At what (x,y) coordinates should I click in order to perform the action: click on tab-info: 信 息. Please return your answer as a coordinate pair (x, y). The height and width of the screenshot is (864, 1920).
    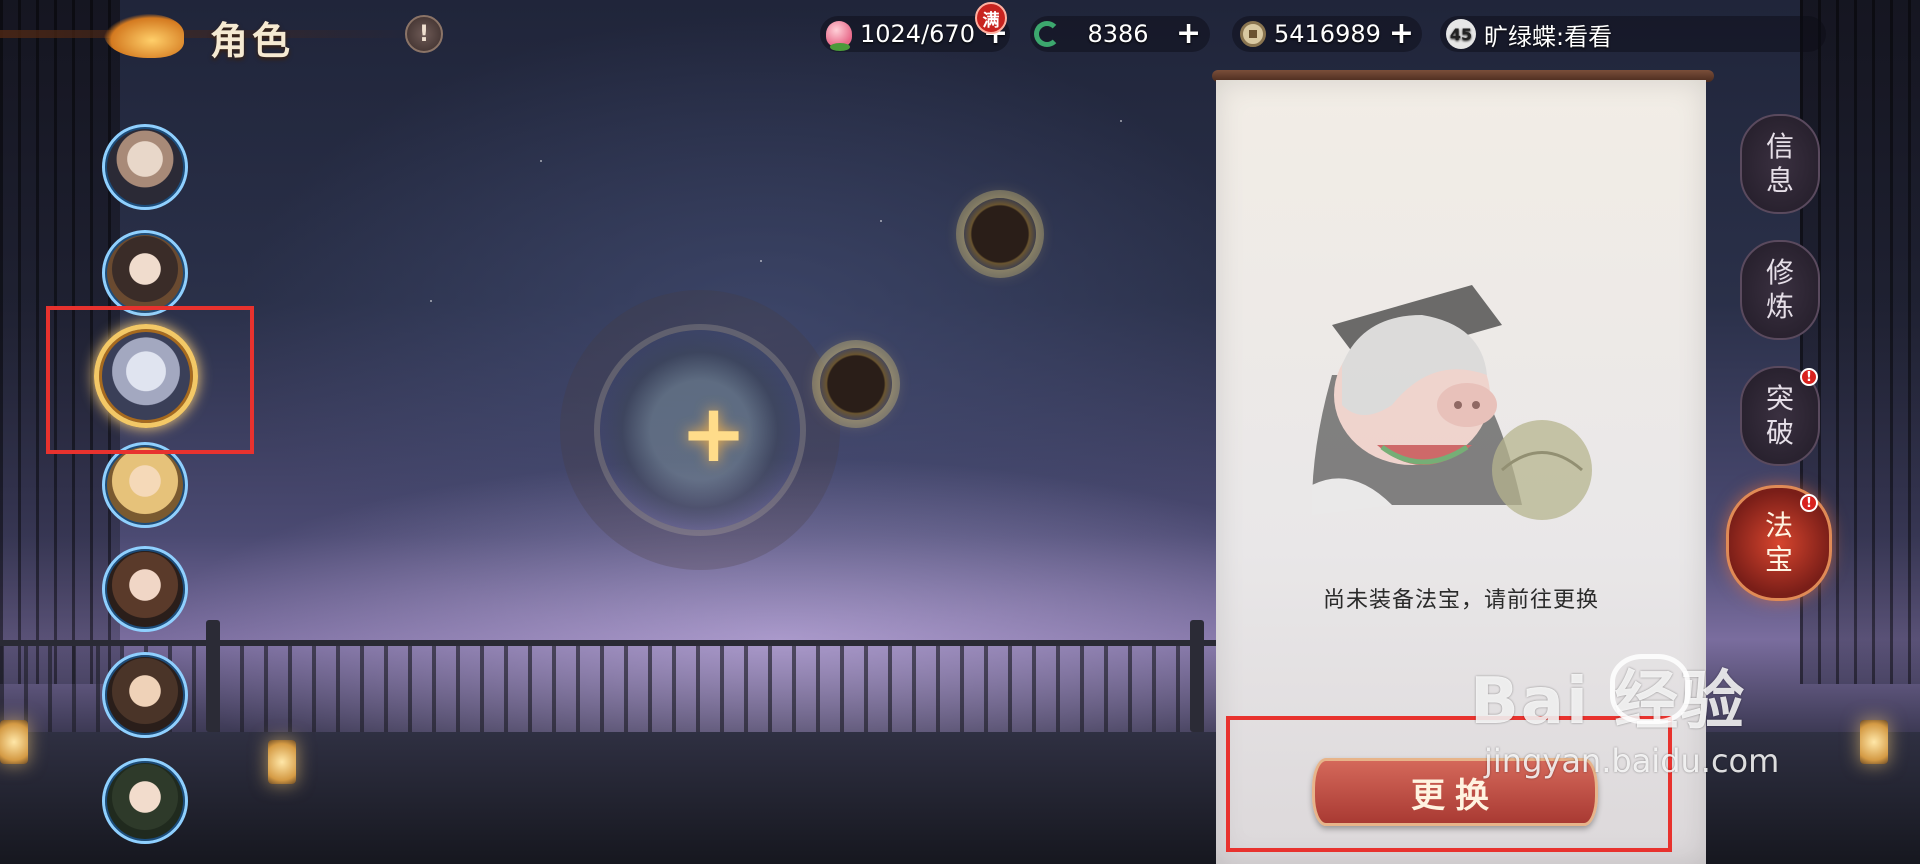
    Looking at the image, I should click on (1780, 164).